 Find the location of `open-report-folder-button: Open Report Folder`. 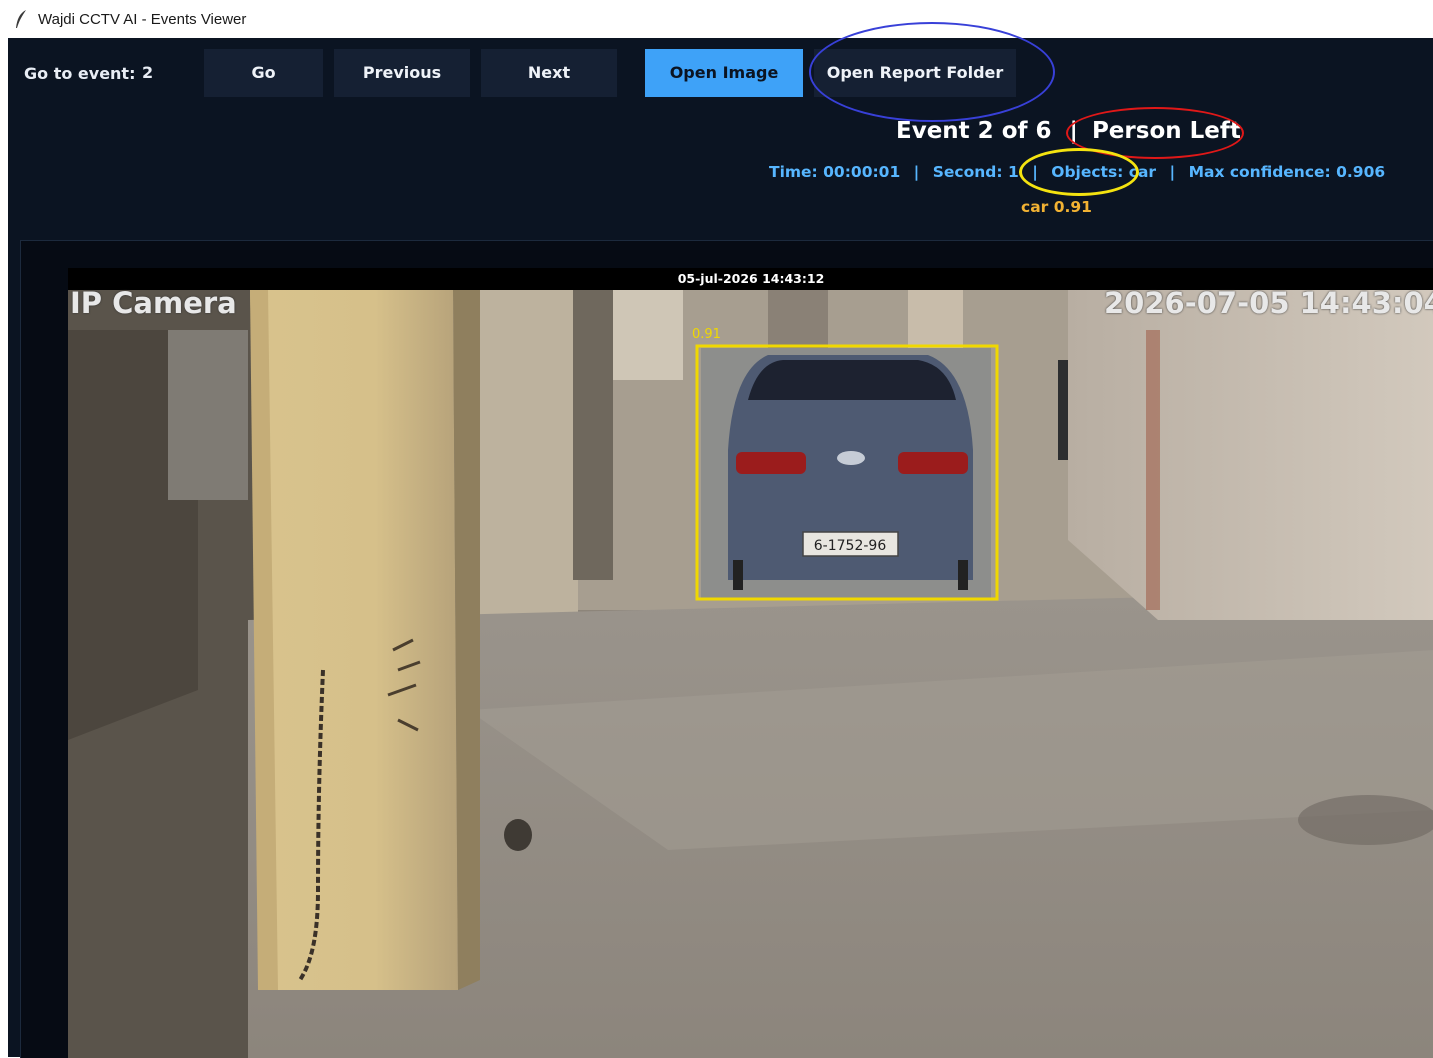

open-report-folder-button: Open Report Folder is located at coordinates (915, 73).